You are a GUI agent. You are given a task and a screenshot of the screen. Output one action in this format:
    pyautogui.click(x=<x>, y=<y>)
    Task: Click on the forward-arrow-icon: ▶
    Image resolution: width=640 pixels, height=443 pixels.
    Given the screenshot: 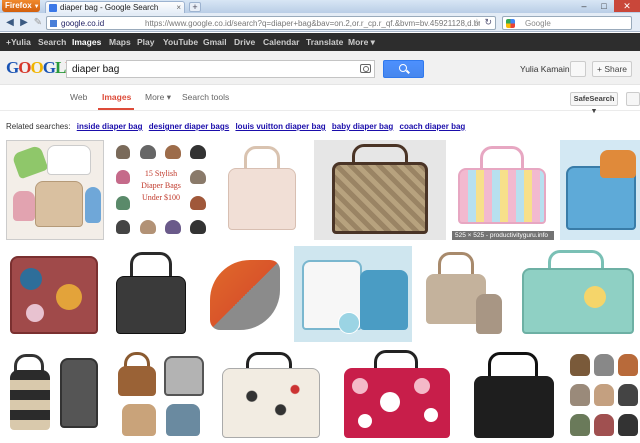 What is the action you would take?
    pyautogui.click(x=24, y=22)
    